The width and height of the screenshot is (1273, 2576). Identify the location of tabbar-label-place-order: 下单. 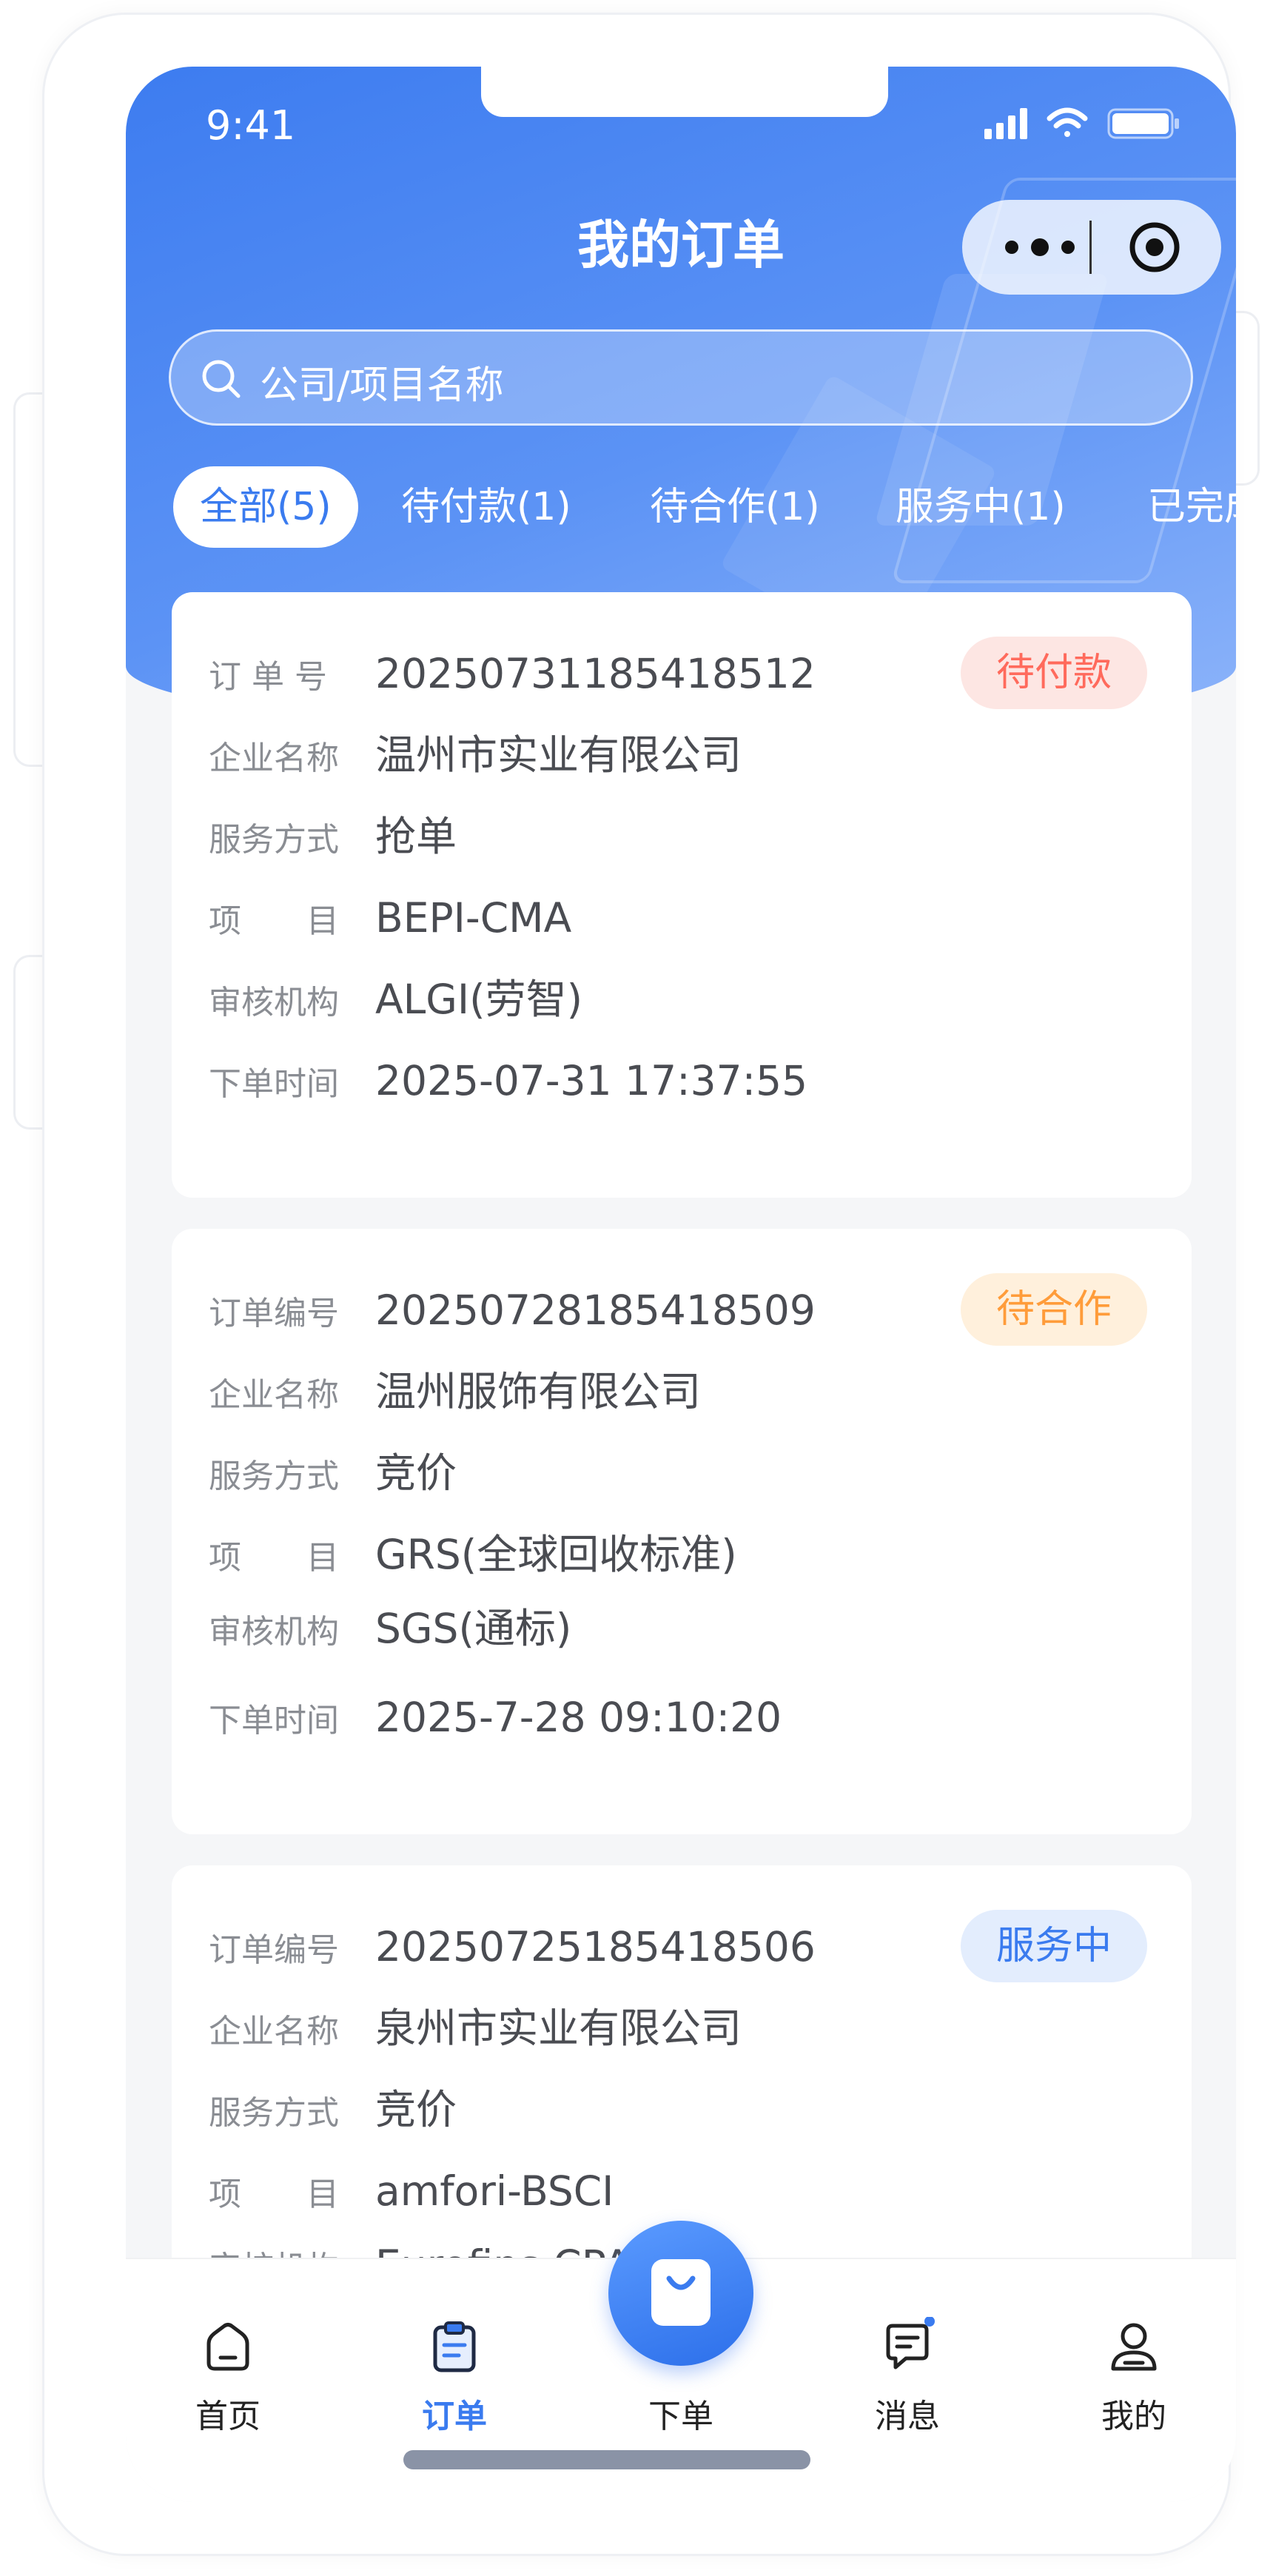
(681, 2413).